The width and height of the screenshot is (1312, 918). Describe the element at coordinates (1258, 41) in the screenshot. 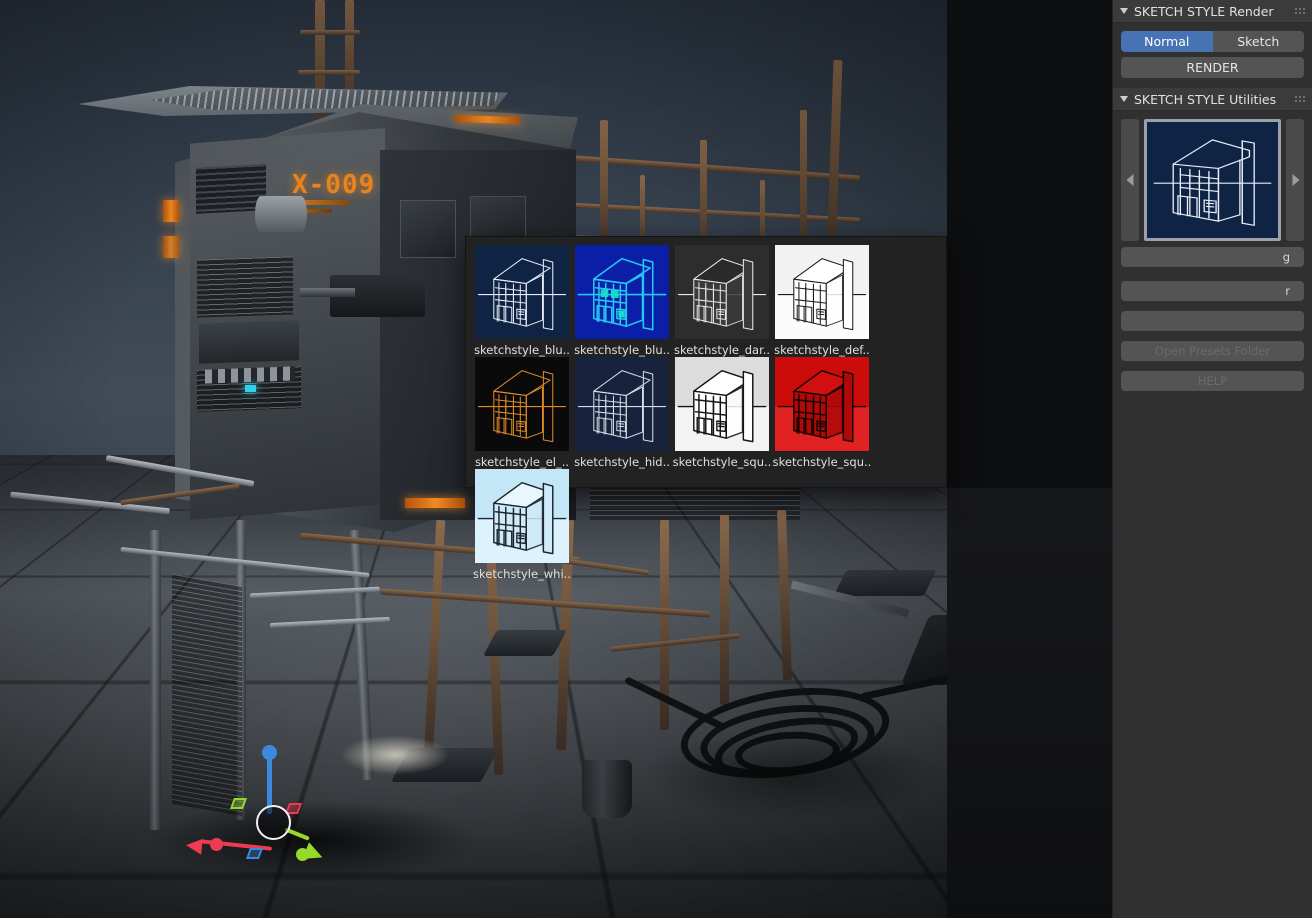

I see `mode-sketch-button: Sketch` at that location.